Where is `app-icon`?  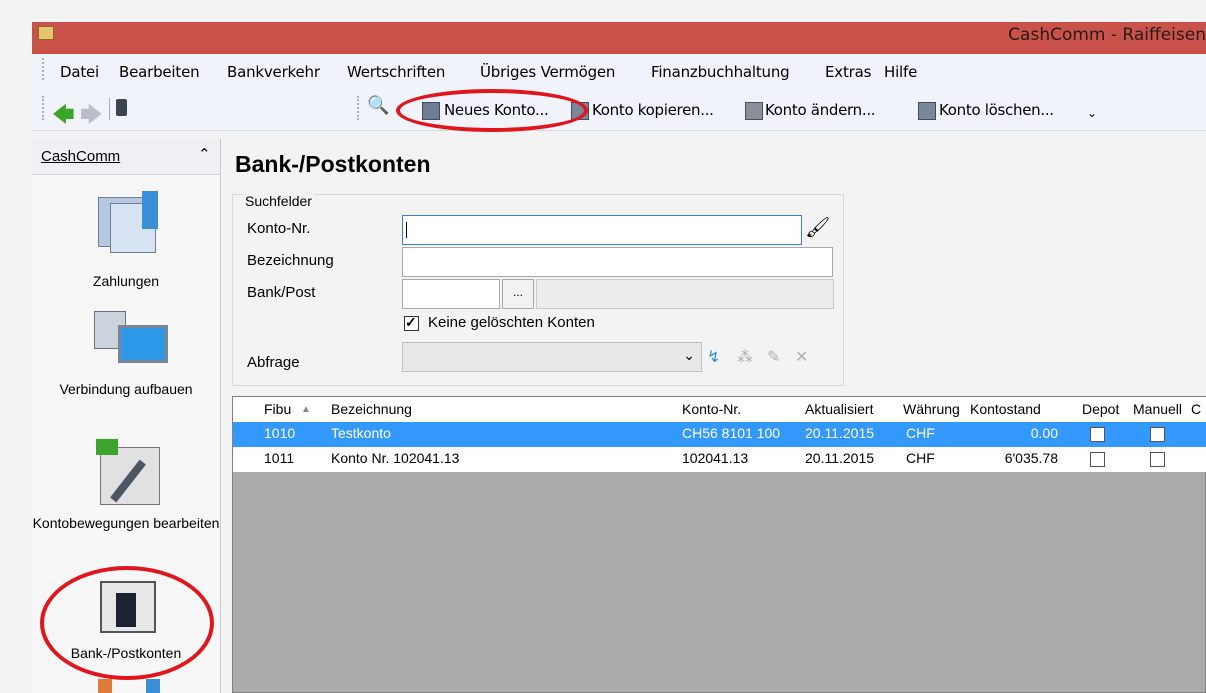 app-icon is located at coordinates (46, 33).